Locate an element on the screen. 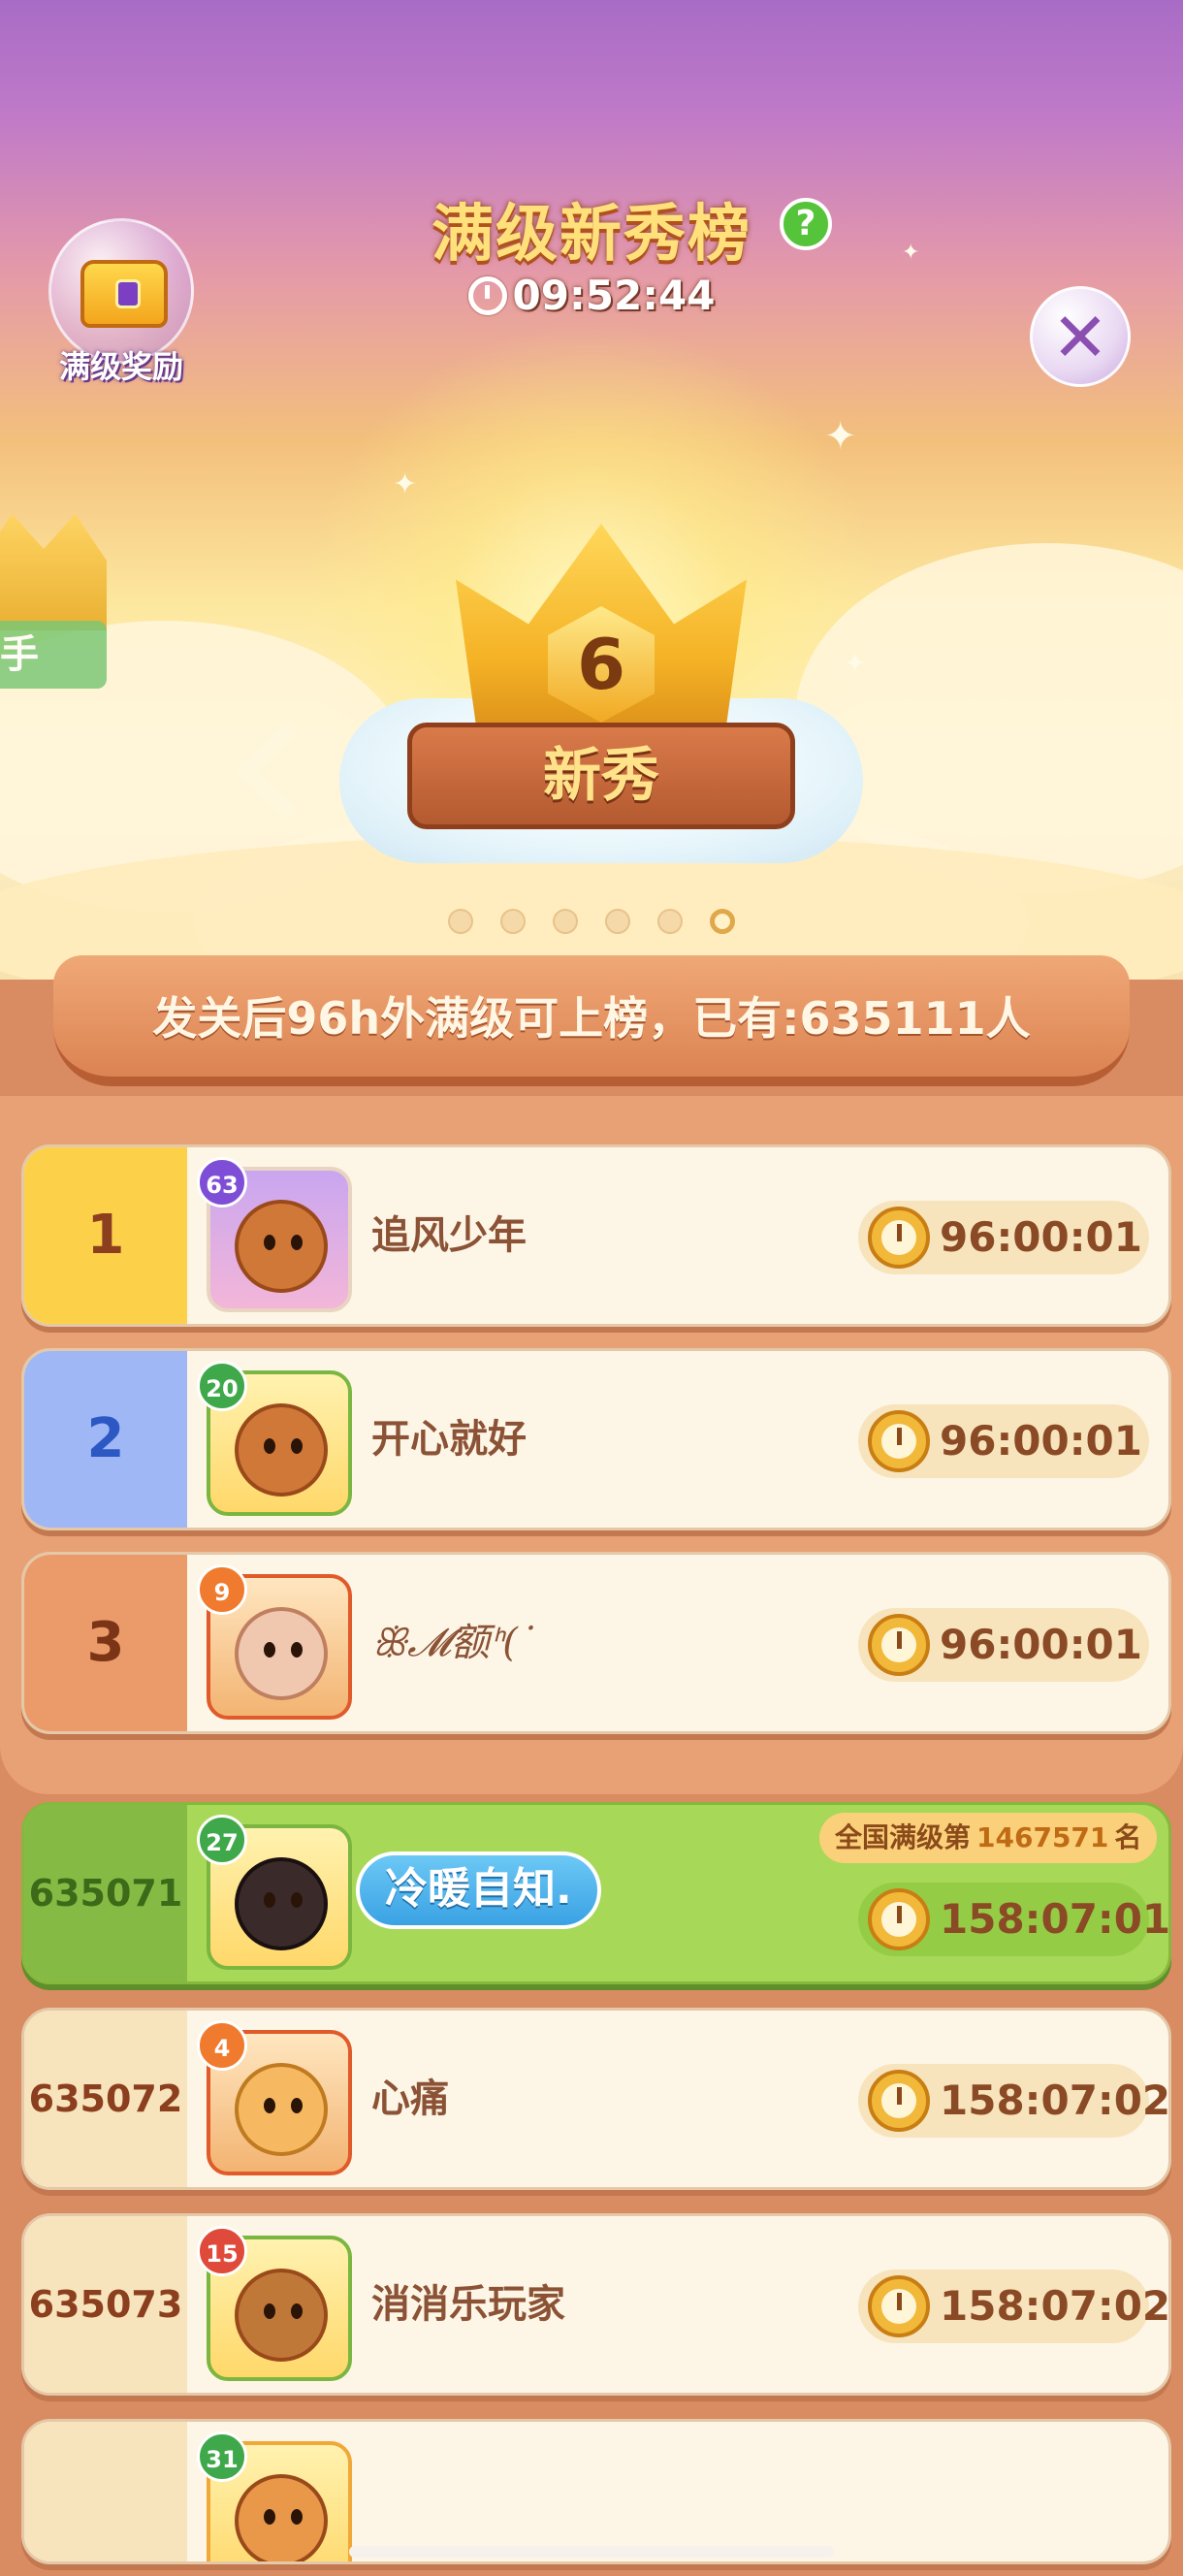 This screenshot has height=2576, width=1183. sheep-avatar-icon is located at coordinates (281, 1653).